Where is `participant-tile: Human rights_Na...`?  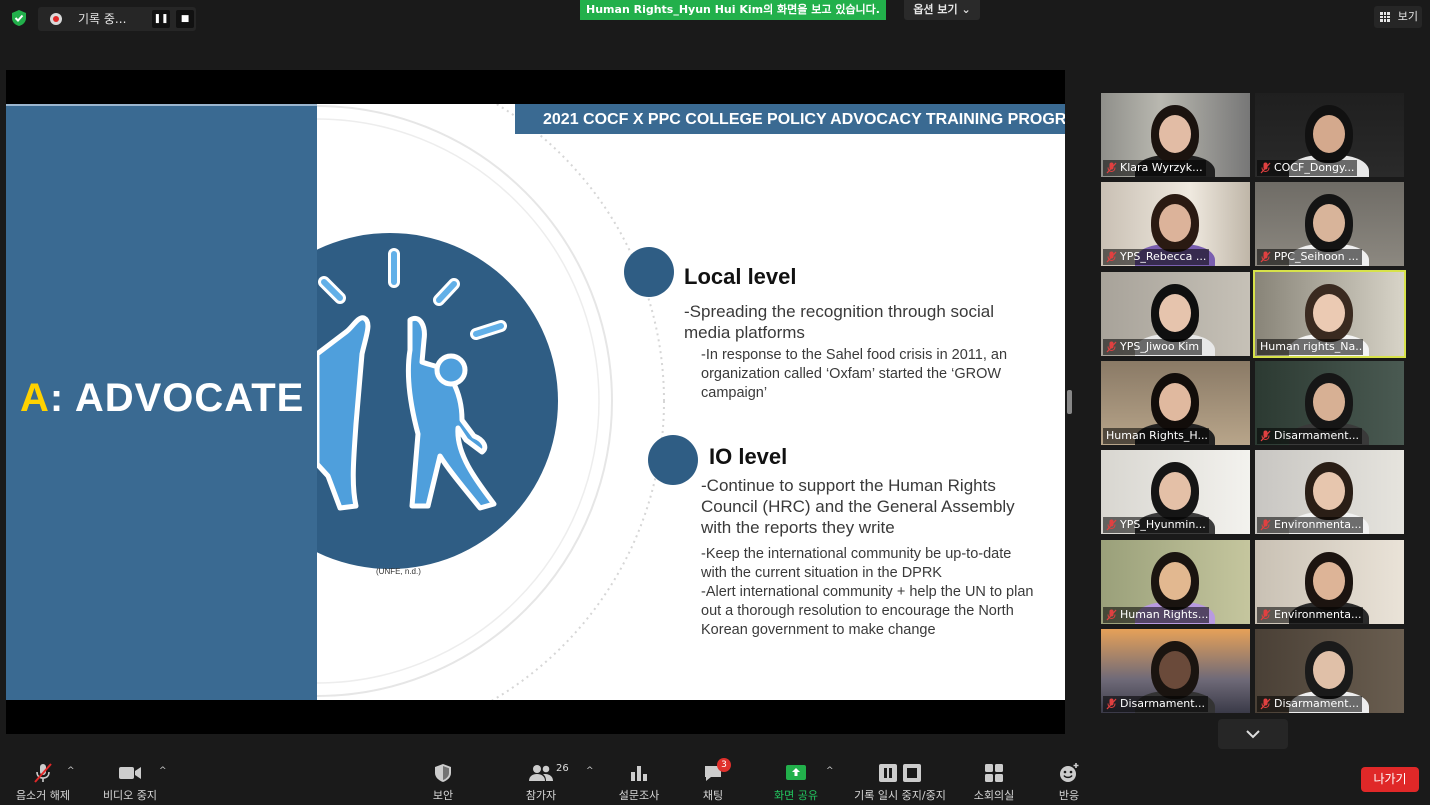 participant-tile: Human rights_Na... is located at coordinates (1329, 314).